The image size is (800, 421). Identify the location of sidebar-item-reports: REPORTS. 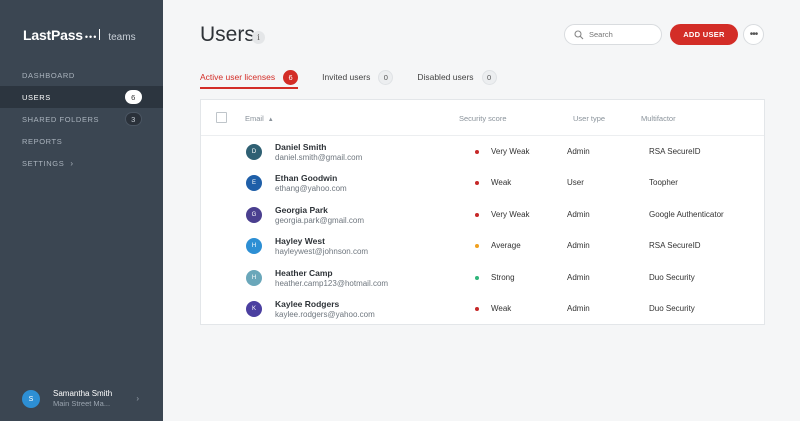
(81, 141).